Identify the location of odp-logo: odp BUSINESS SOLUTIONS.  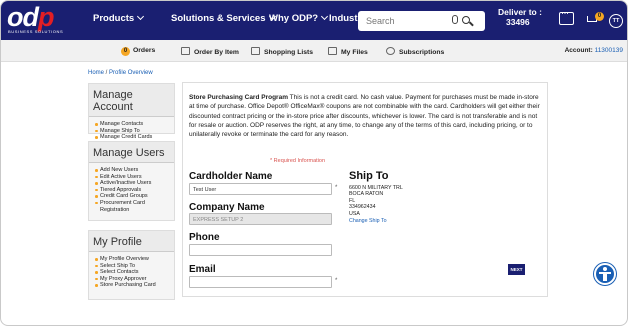
(43, 18).